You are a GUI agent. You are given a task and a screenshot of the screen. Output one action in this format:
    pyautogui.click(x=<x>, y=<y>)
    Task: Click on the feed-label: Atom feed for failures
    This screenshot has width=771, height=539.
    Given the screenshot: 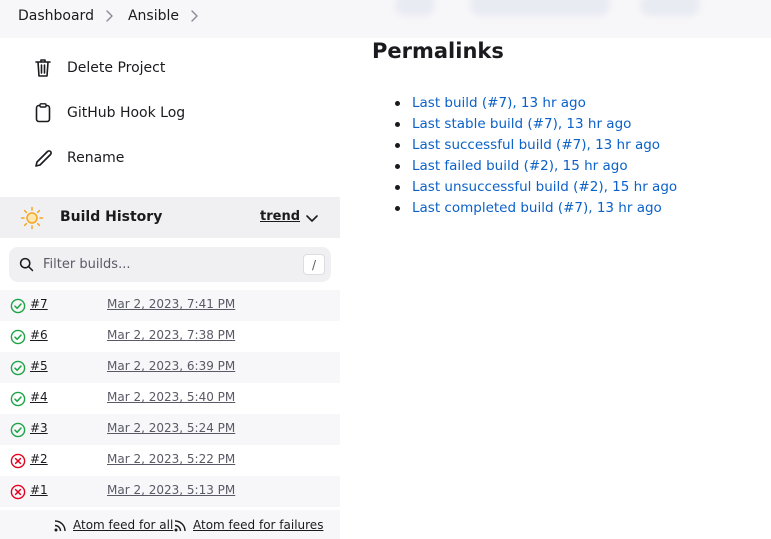 What is the action you would take?
    pyautogui.click(x=258, y=525)
    